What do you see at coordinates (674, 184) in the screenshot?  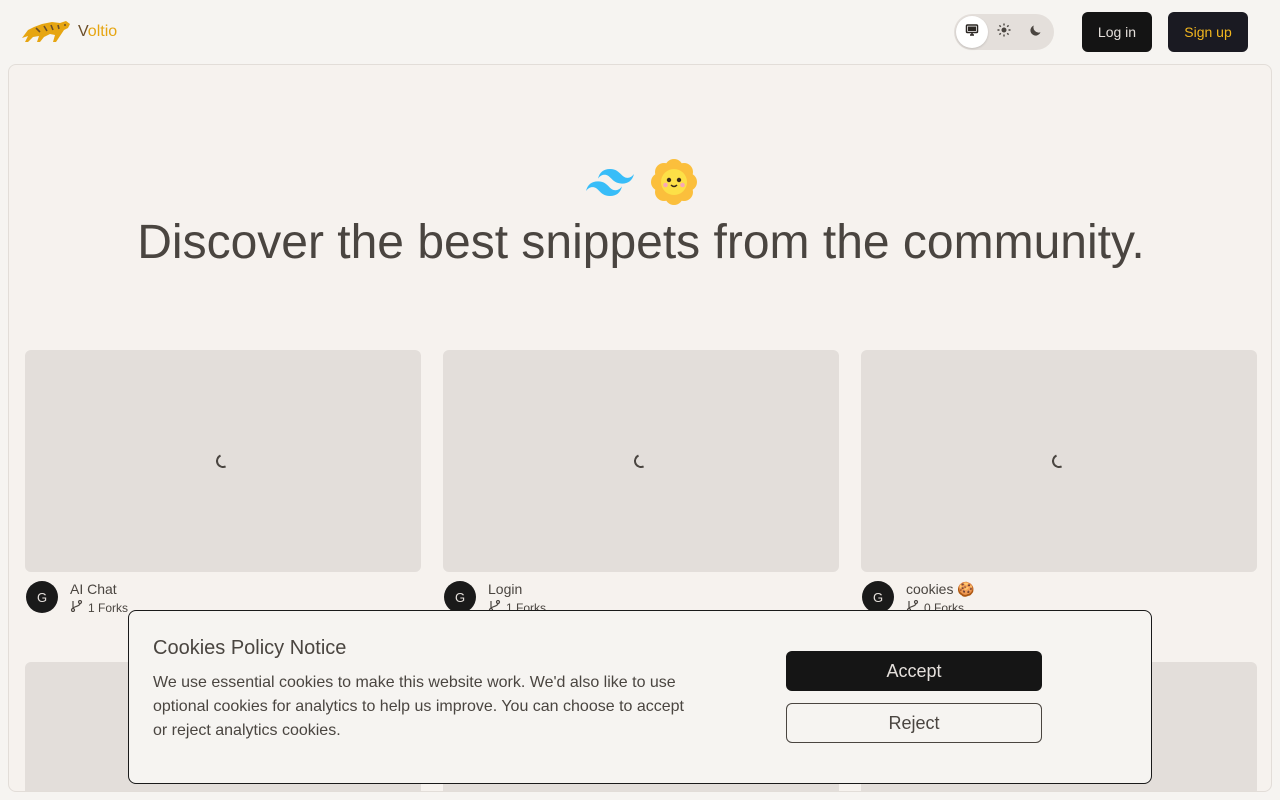 I see `flower-emoji-icon` at bounding box center [674, 184].